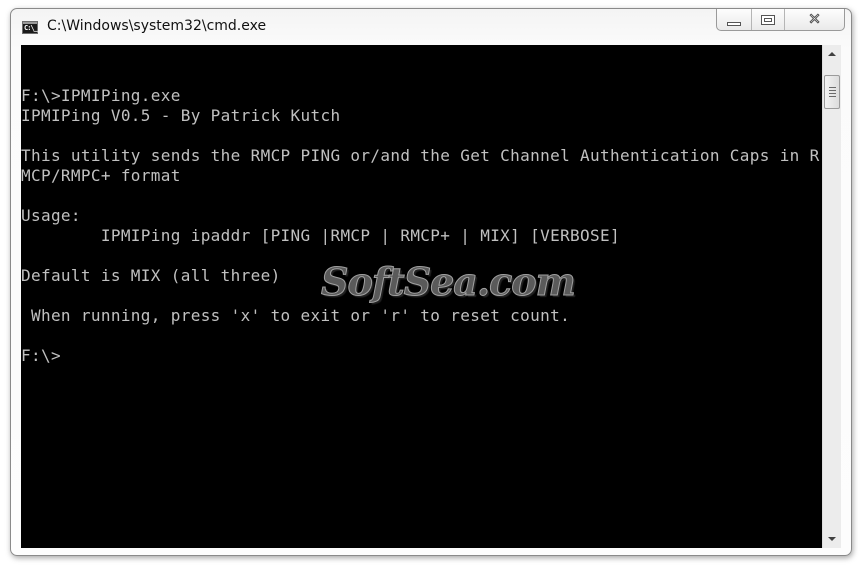  What do you see at coordinates (101, 175) in the screenshot?
I see `console-line: MCP/RMPC+ format` at bounding box center [101, 175].